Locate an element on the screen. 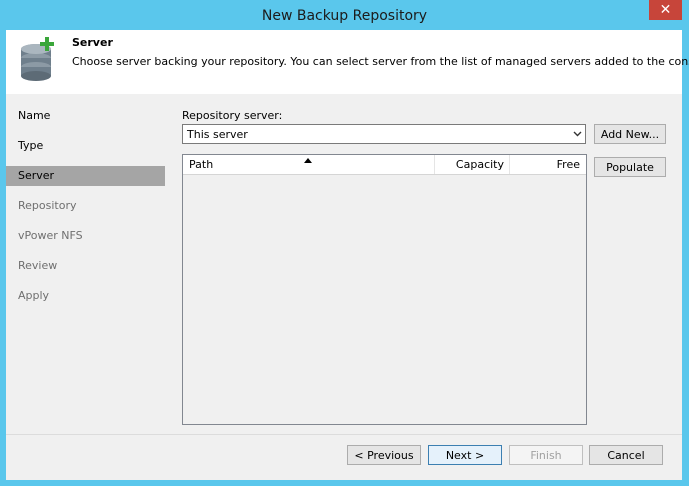 The width and height of the screenshot is (689, 486). populate-button: Populate is located at coordinates (630, 167).